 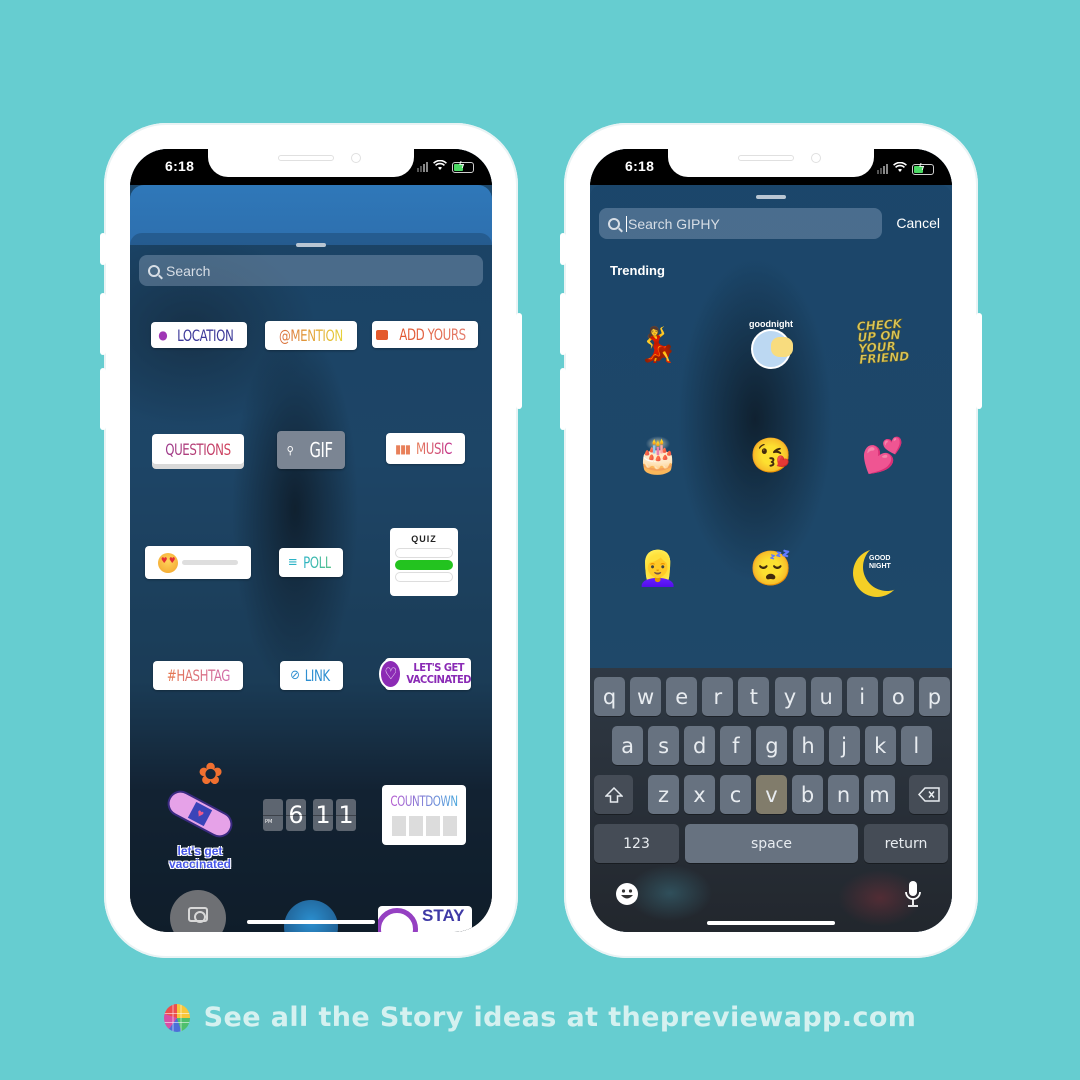 I want to click on numbers-key: 123, so click(x=636, y=843).